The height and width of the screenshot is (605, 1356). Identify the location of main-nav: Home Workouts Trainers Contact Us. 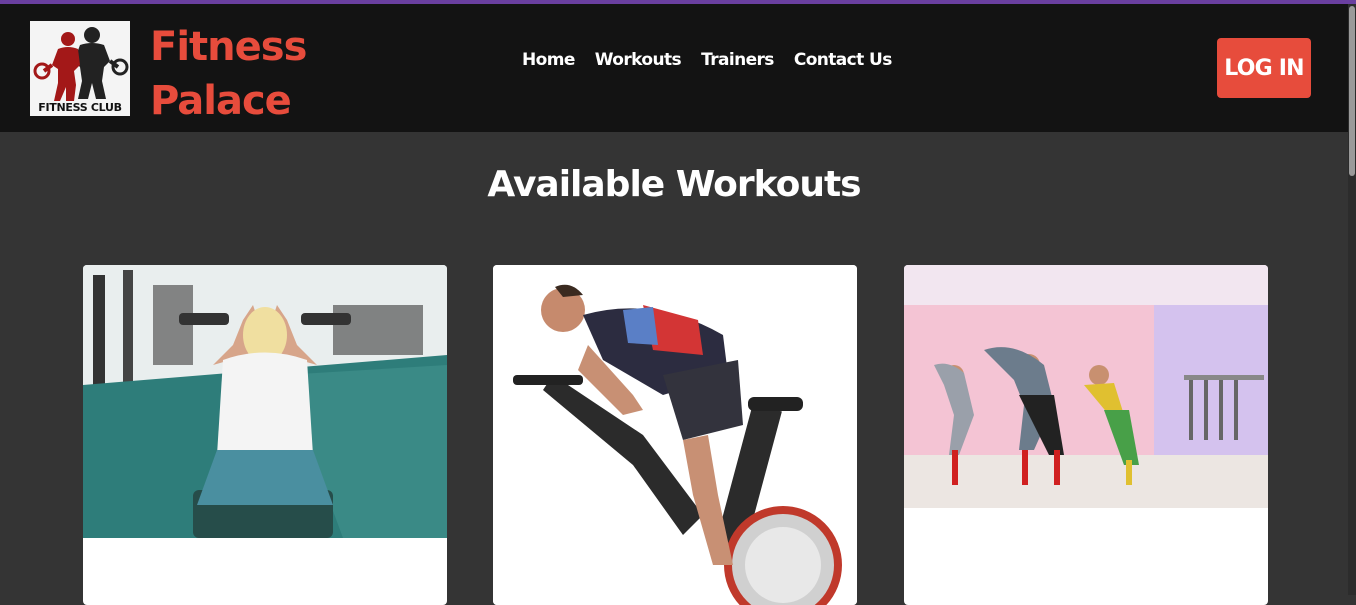
(707, 60).